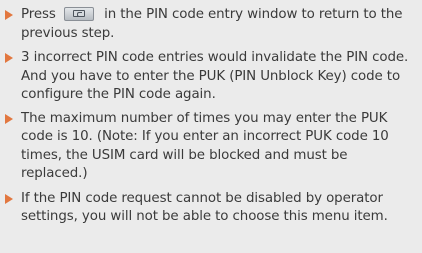 Image resolution: width=422 pixels, height=253 pixels. What do you see at coordinates (38, 14) in the screenshot?
I see `note-text-before-key: Press` at bounding box center [38, 14].